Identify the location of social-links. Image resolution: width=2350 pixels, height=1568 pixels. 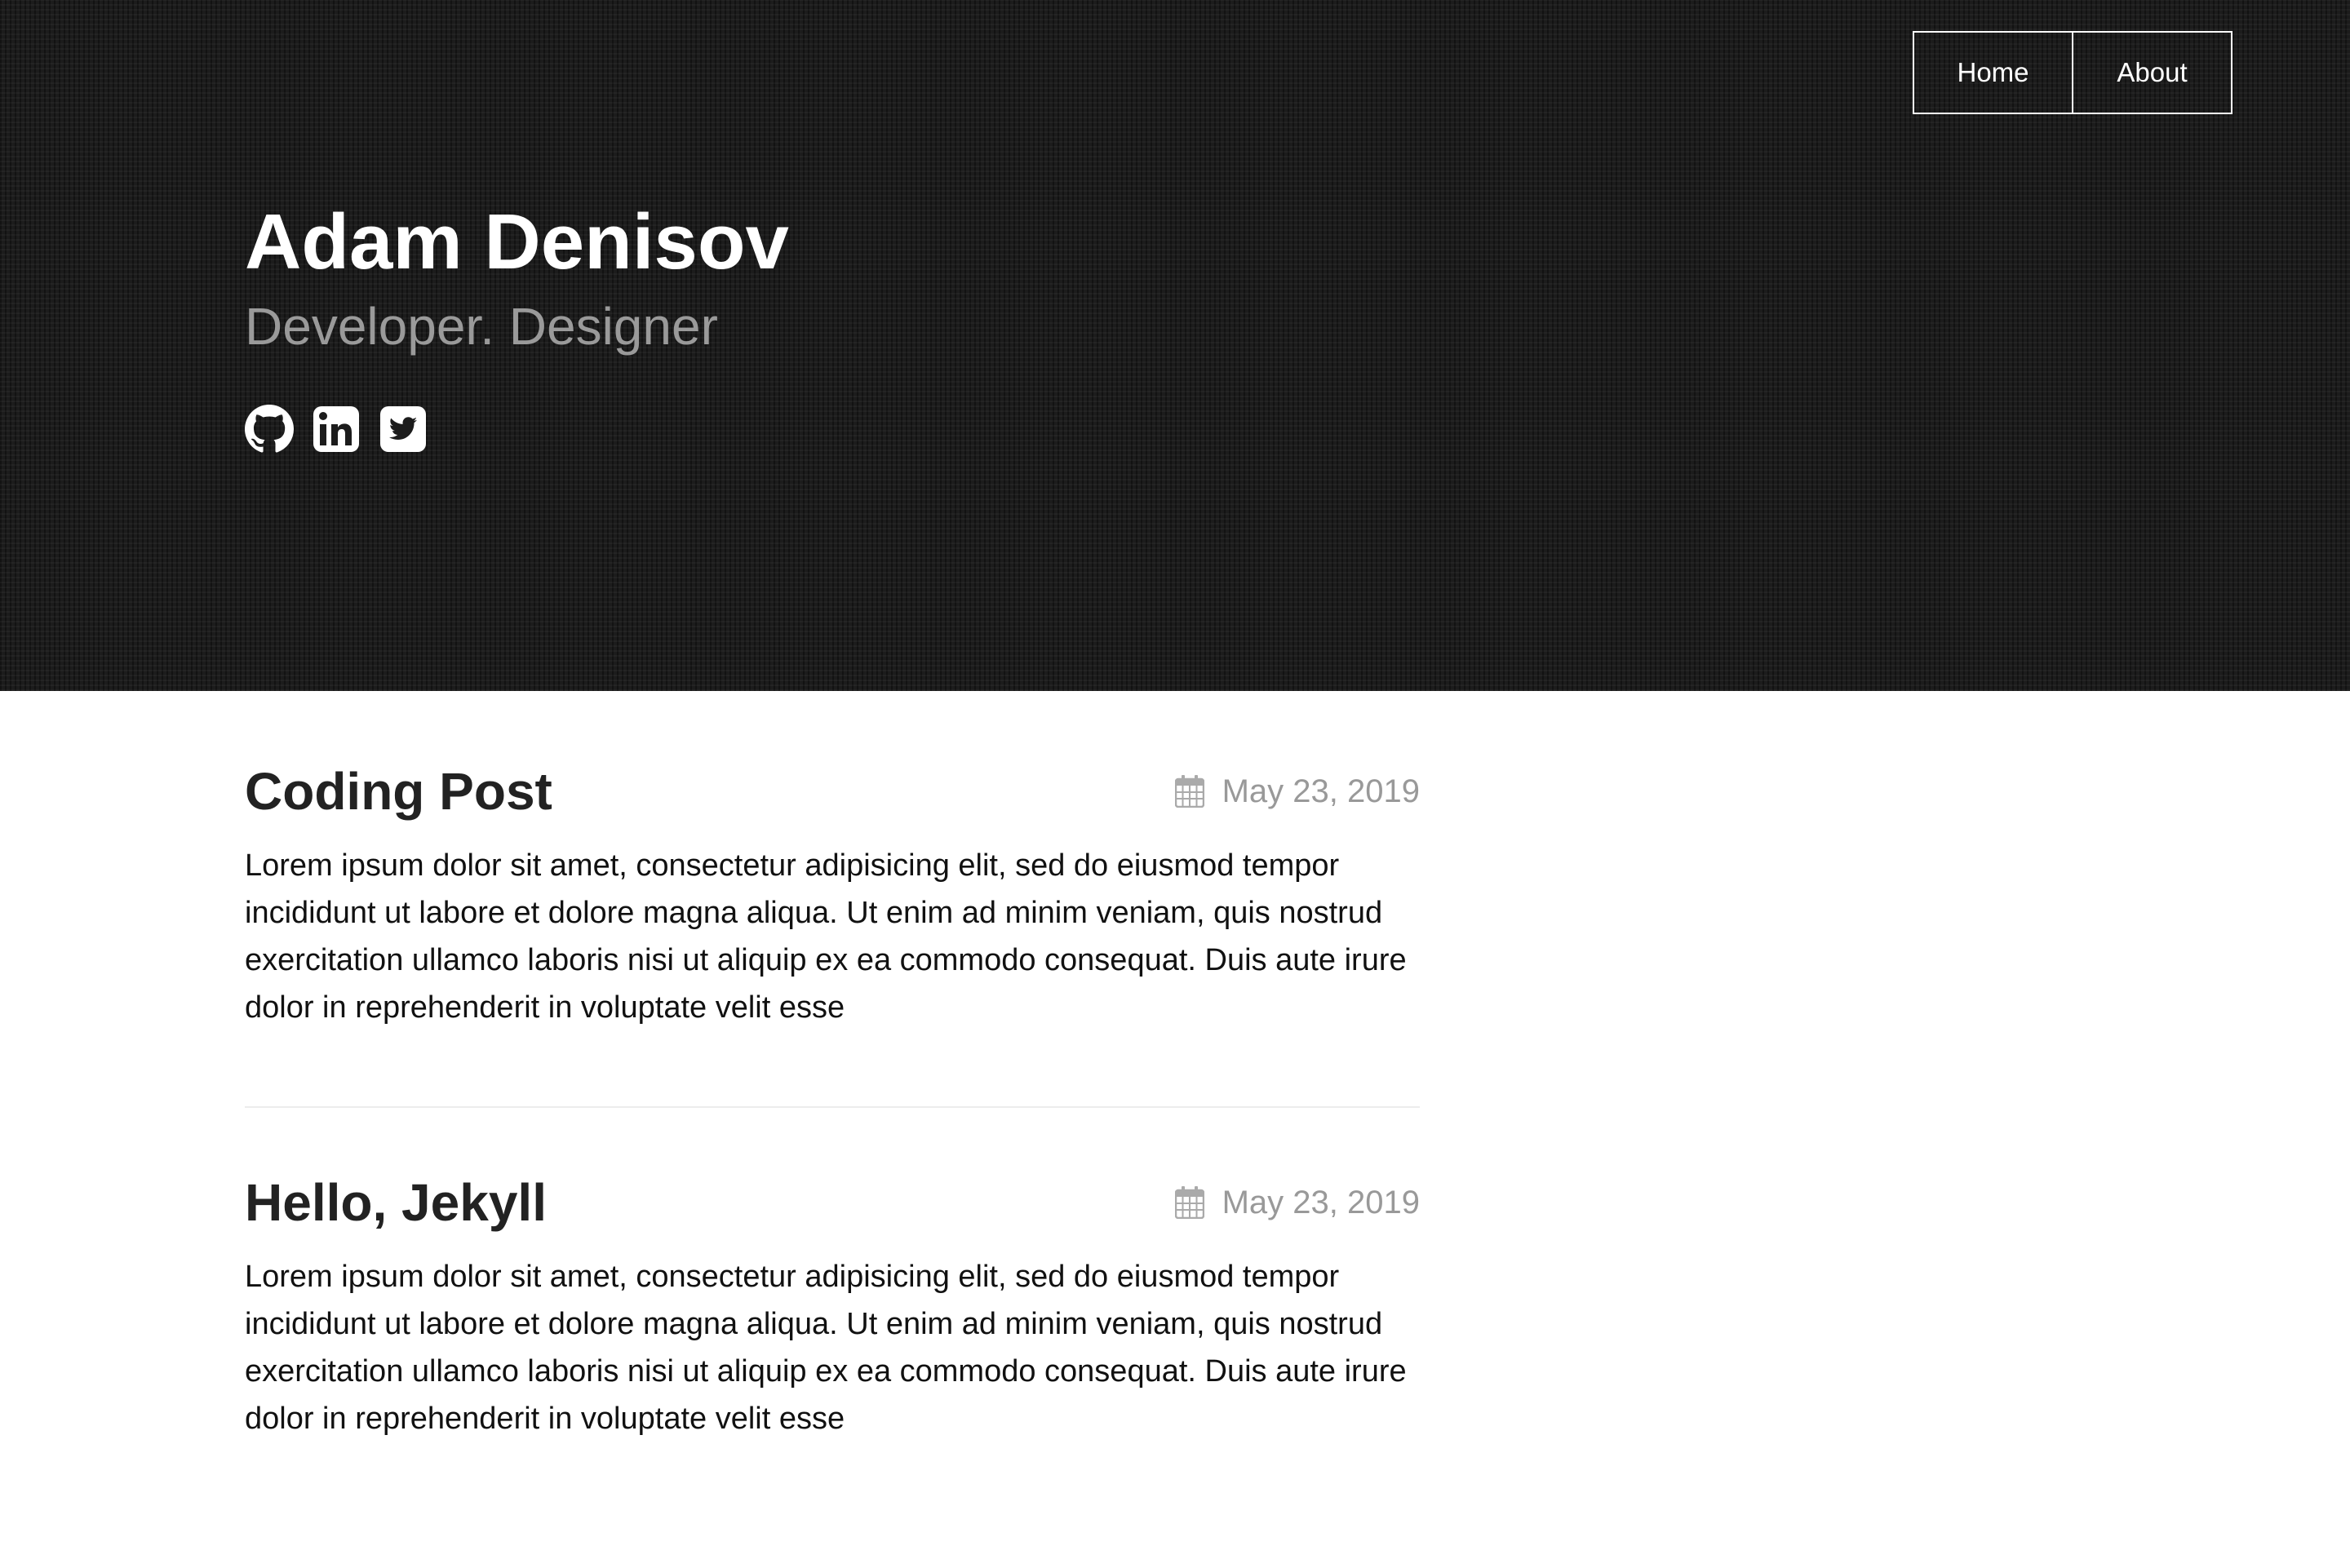
(336, 429).